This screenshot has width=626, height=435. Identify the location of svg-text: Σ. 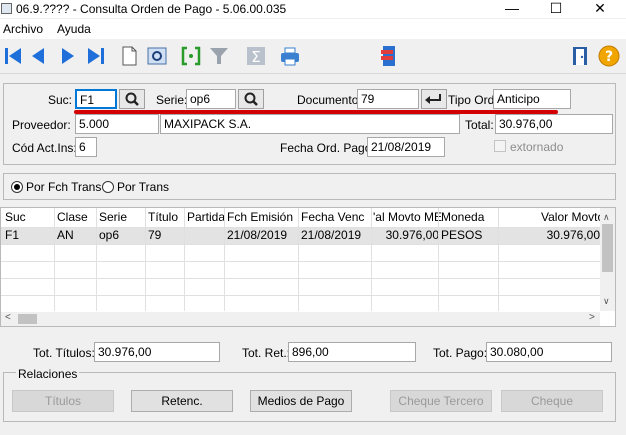
(255, 57).